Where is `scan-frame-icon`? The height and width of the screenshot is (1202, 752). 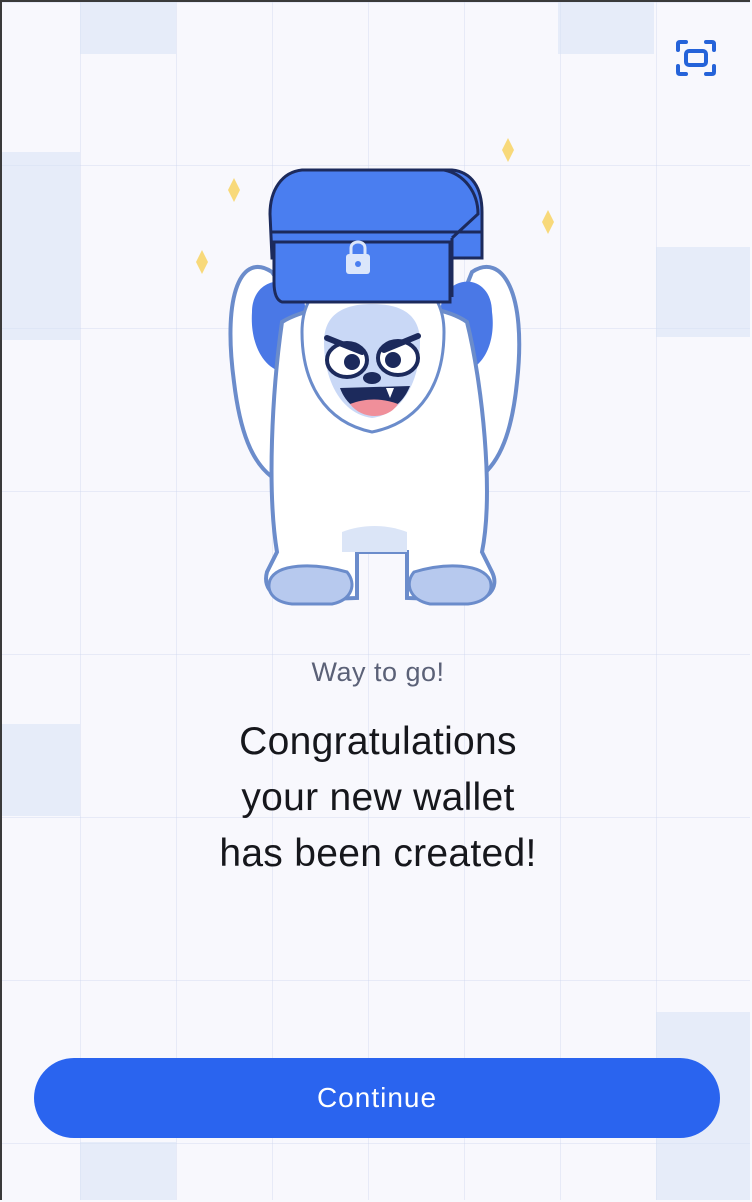 scan-frame-icon is located at coordinates (696, 58).